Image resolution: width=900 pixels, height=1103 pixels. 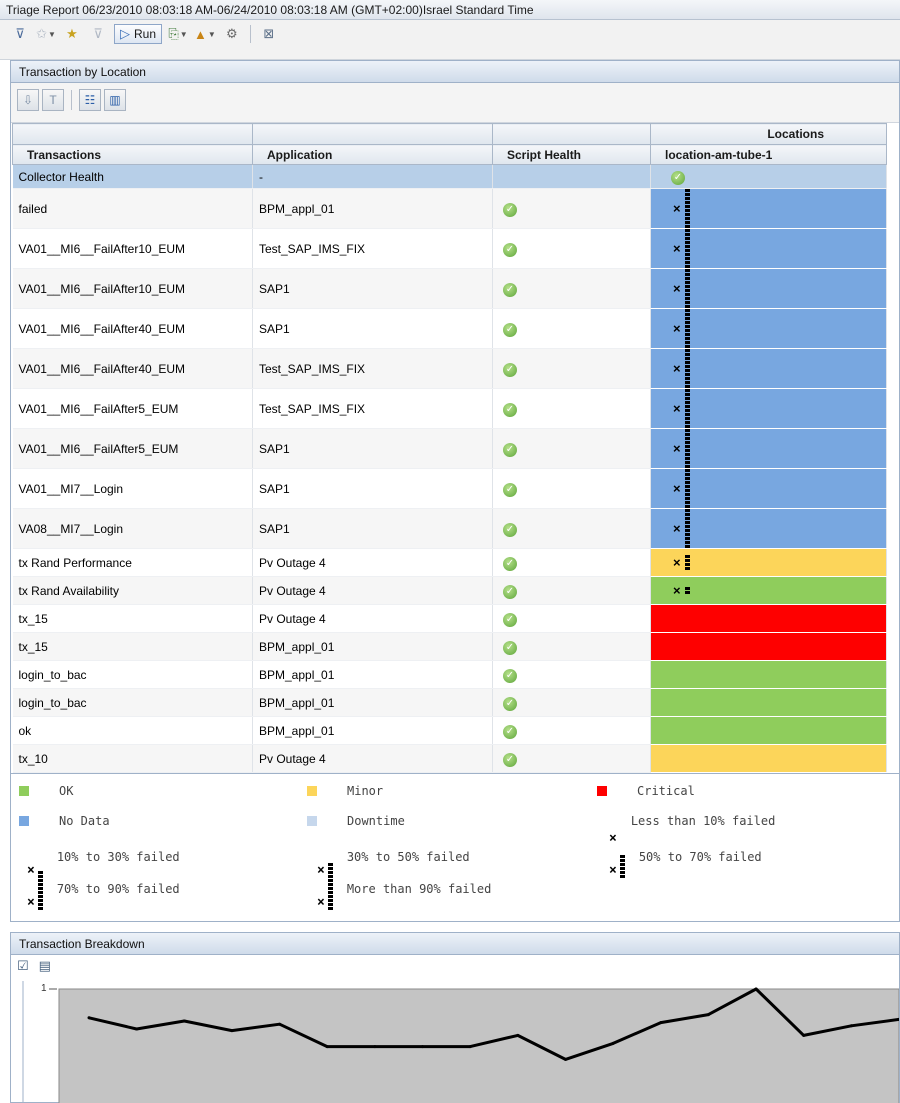 What do you see at coordinates (46, 34) in the screenshot?
I see `favorites-icon: ✩ ▼` at bounding box center [46, 34].